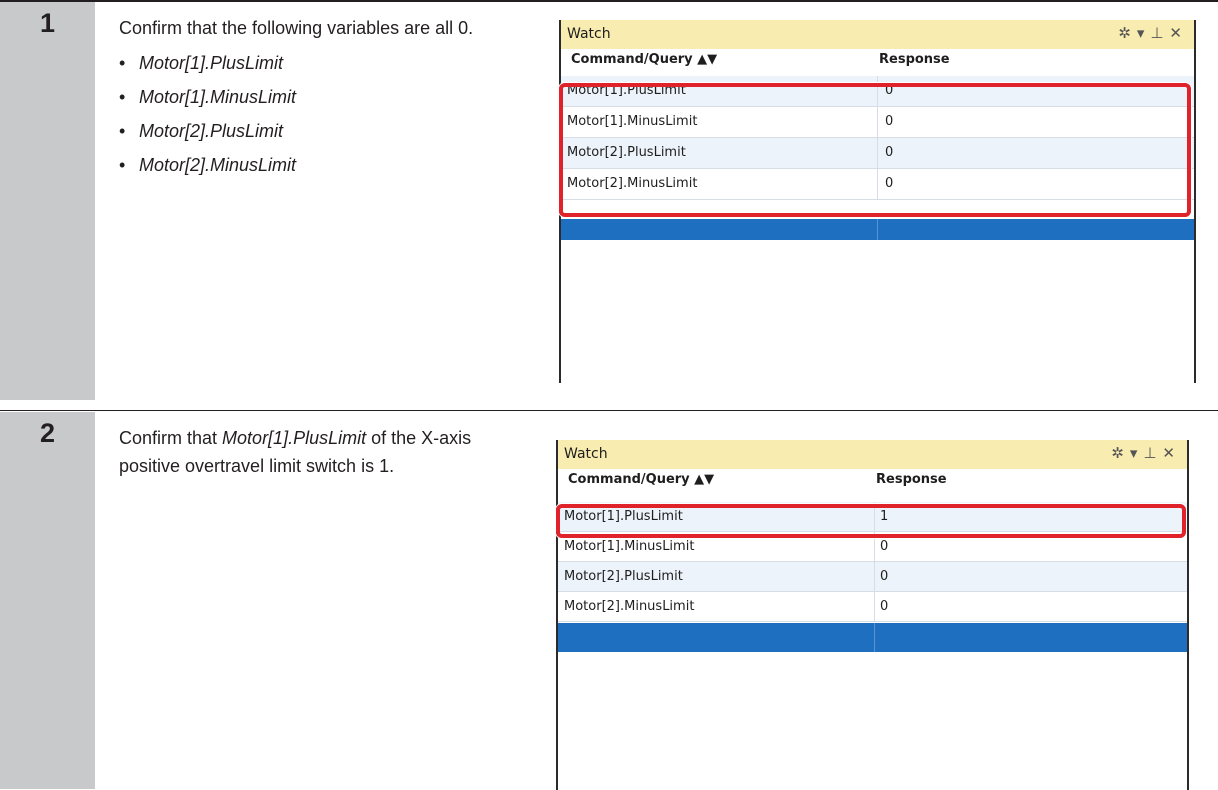 Image resolution: width=1218 pixels, height=790 pixels. Describe the element at coordinates (47, 433) in the screenshot. I see `step-number: 2` at that location.